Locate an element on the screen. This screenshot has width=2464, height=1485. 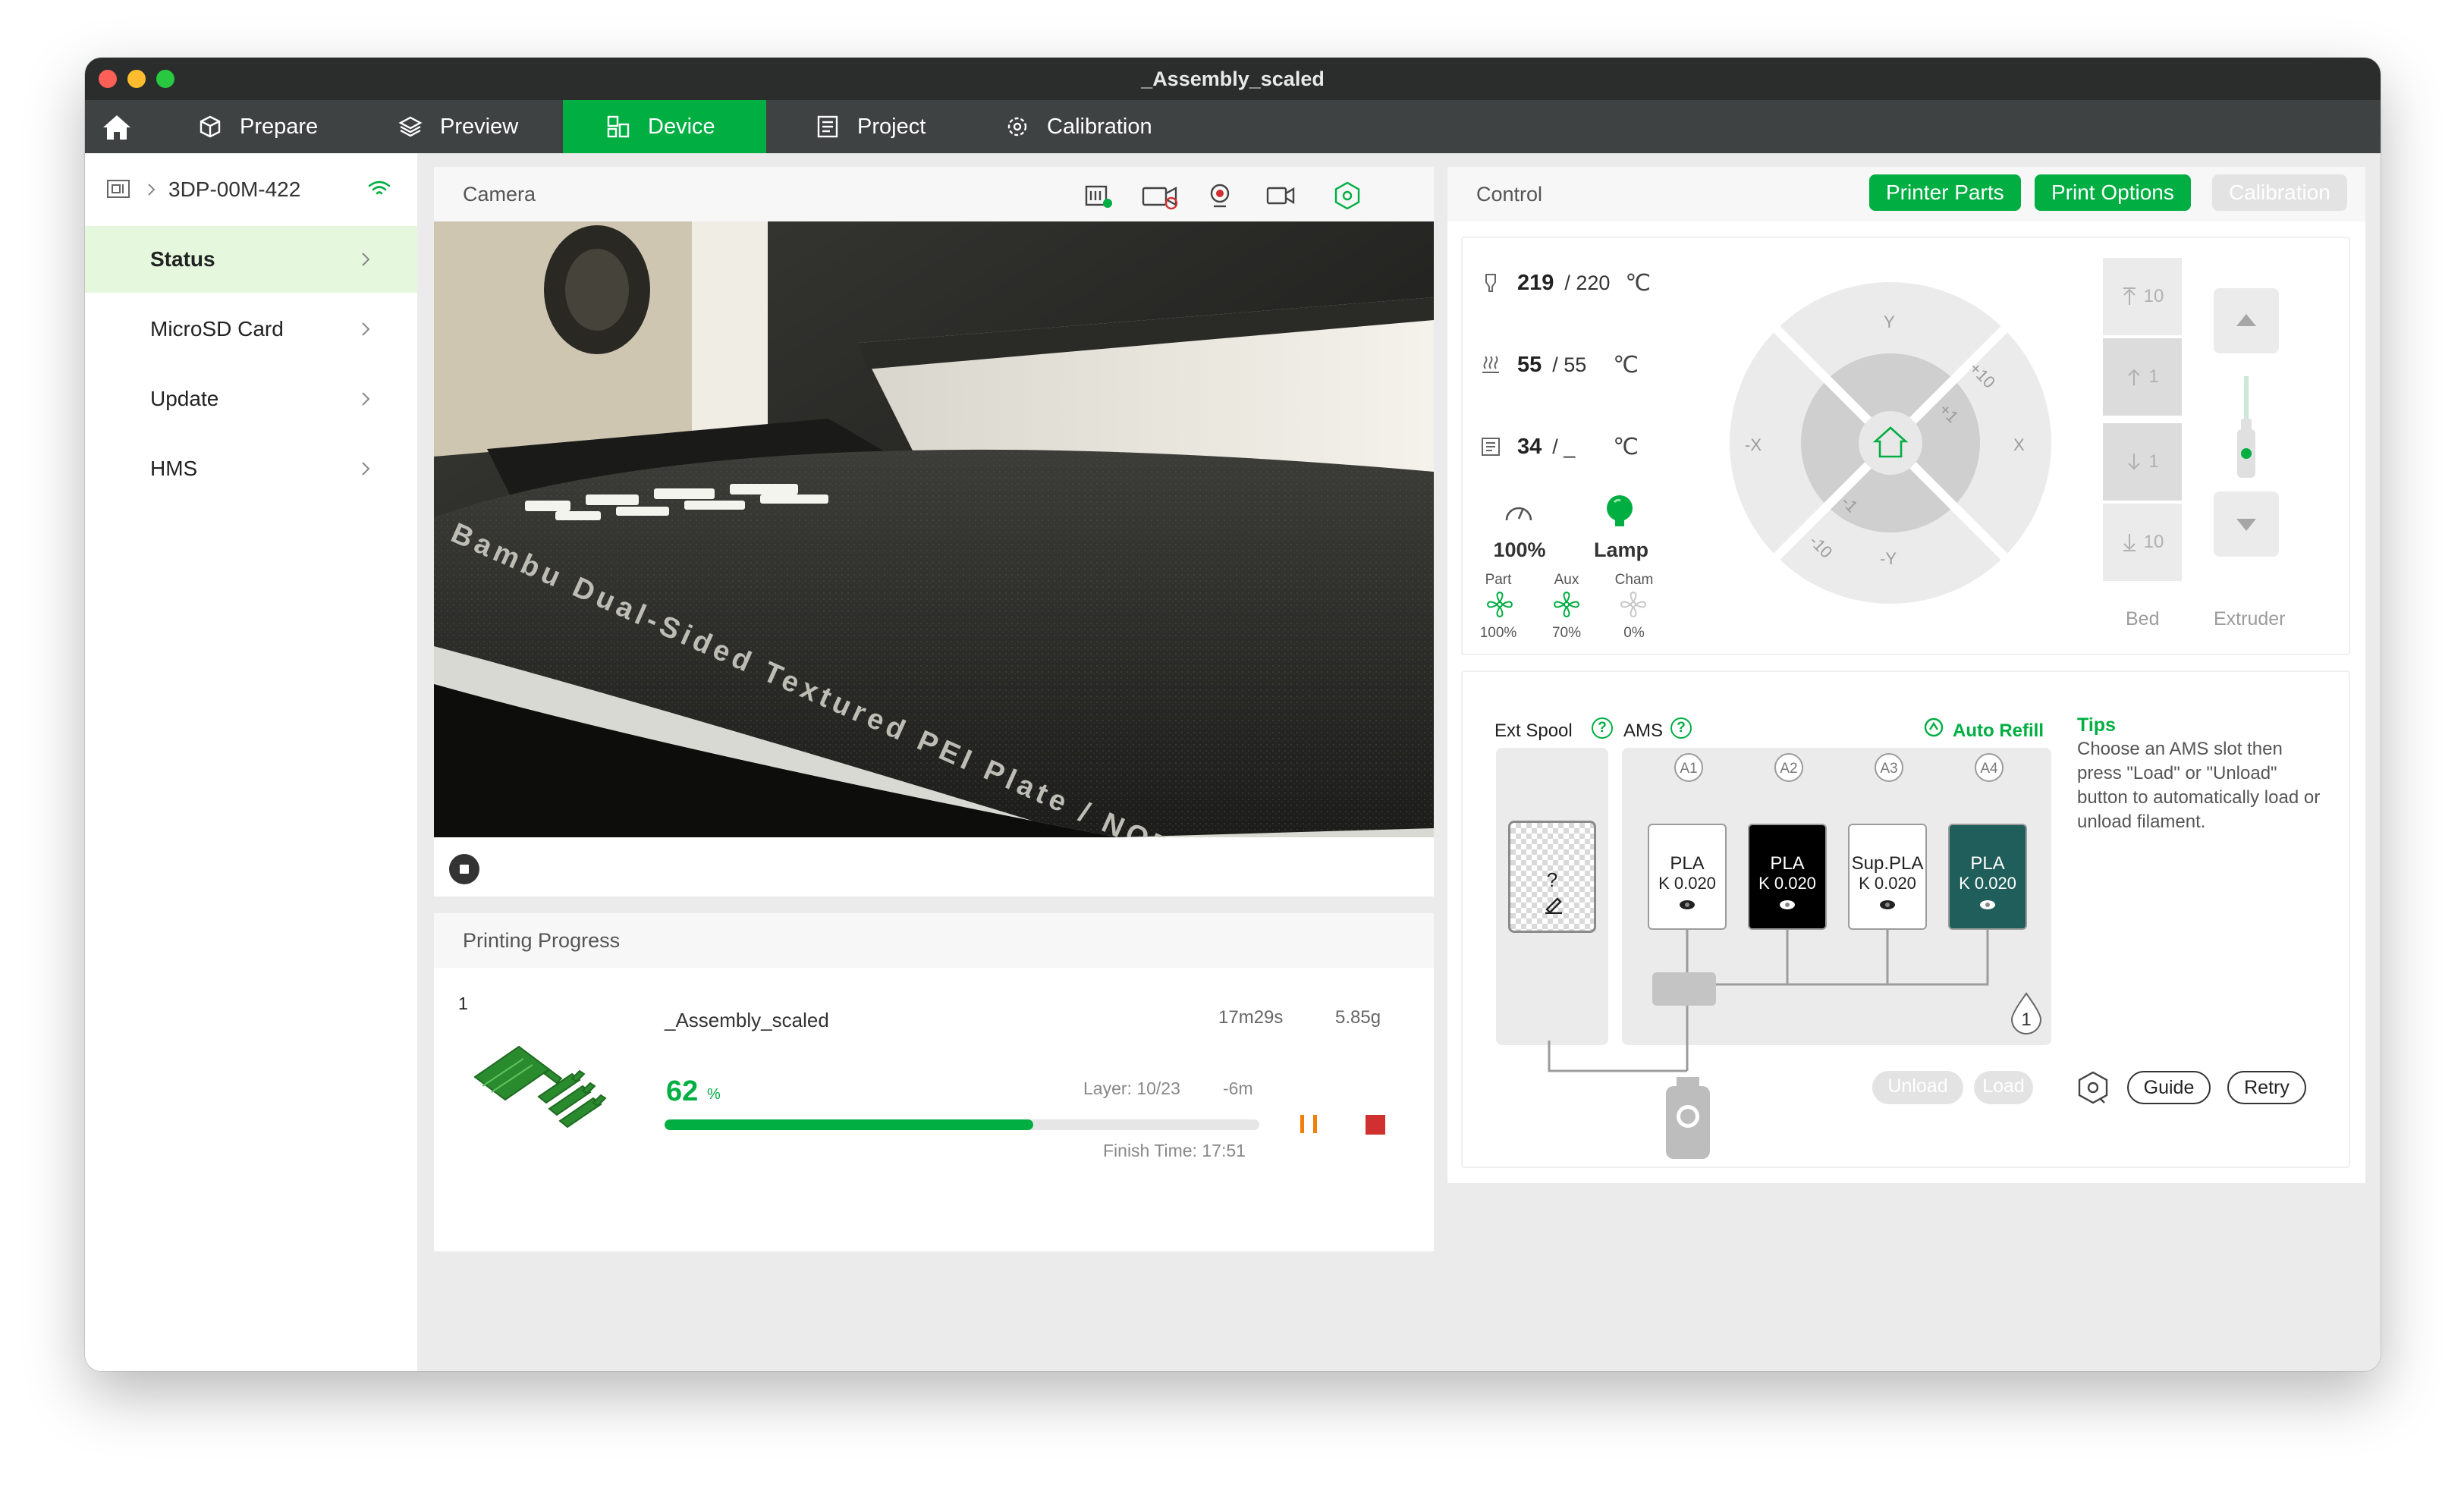
ams-slot-a2: PLA K 0.020 is located at coordinates (1787, 877).